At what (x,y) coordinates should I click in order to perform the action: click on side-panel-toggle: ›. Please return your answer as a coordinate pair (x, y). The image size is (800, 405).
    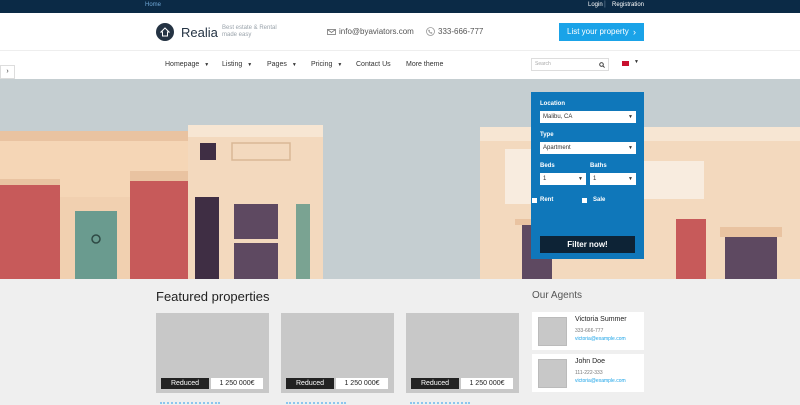
    Looking at the image, I should click on (7, 72).